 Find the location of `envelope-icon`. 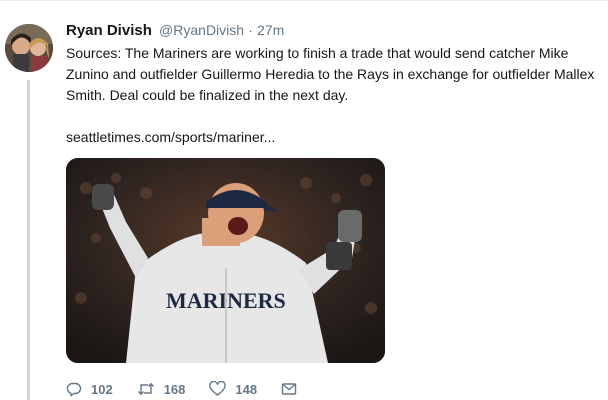

envelope-icon is located at coordinates (289, 389).